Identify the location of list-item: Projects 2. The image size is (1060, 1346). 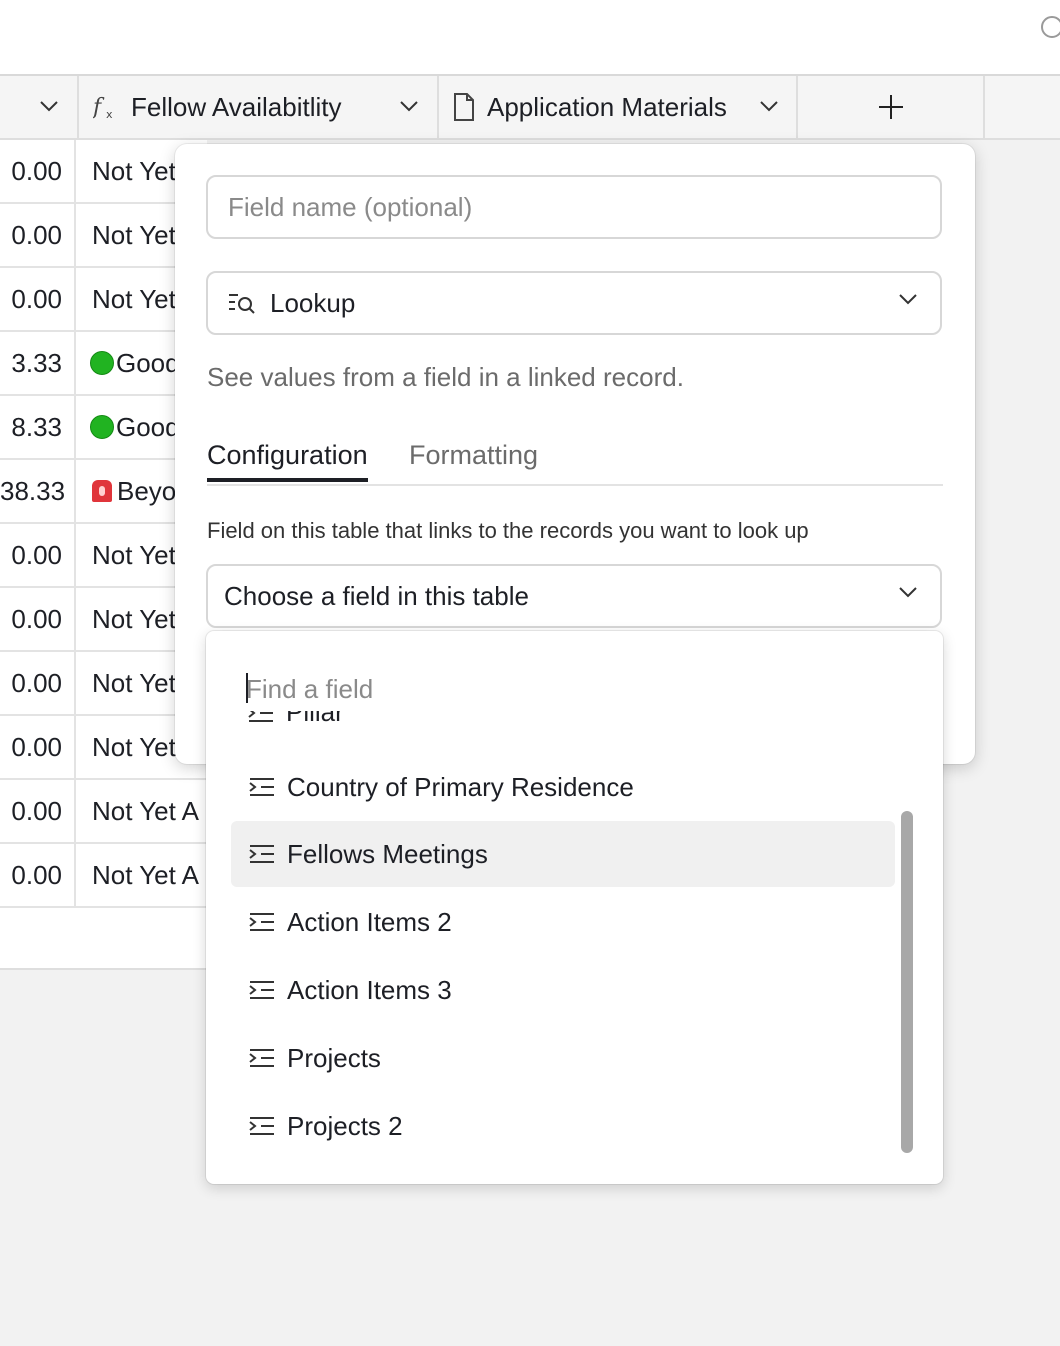
(563, 1126).